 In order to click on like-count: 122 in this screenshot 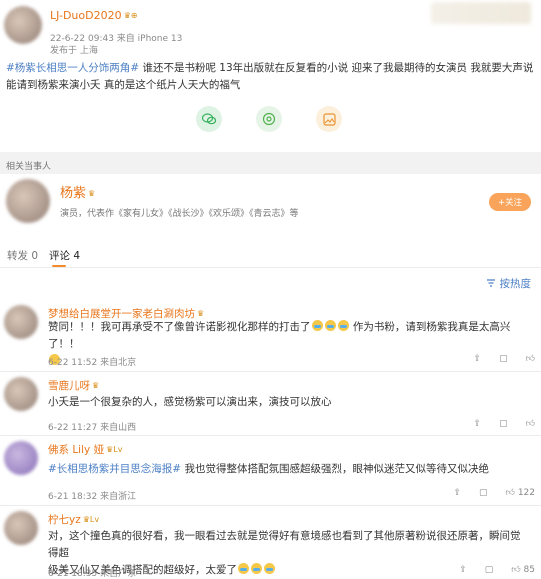, I will do `click(526, 493)`.